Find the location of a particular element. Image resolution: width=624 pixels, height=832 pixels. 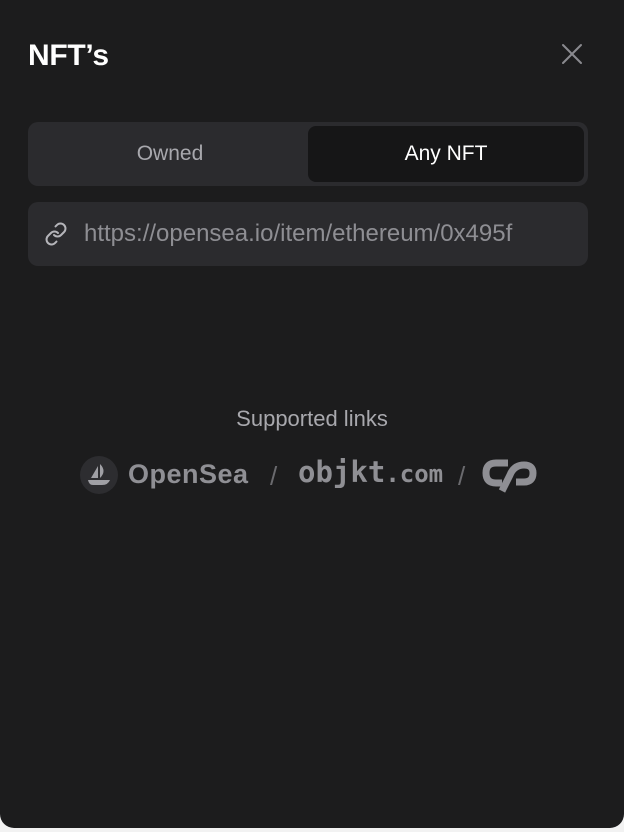

cp-logo-icon is located at coordinates (509, 474).